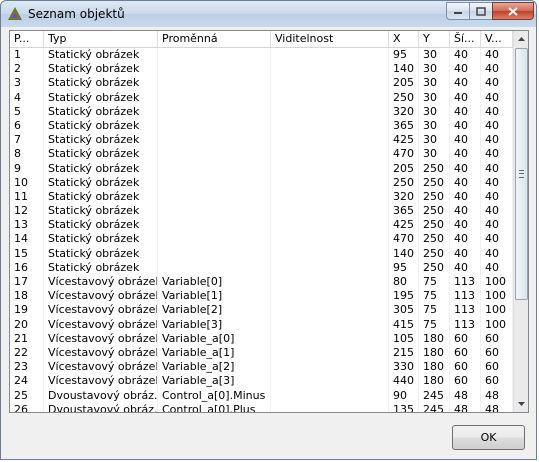 The width and height of the screenshot is (539, 462). I want to click on vertical-scrollbar, so click(520, 221).